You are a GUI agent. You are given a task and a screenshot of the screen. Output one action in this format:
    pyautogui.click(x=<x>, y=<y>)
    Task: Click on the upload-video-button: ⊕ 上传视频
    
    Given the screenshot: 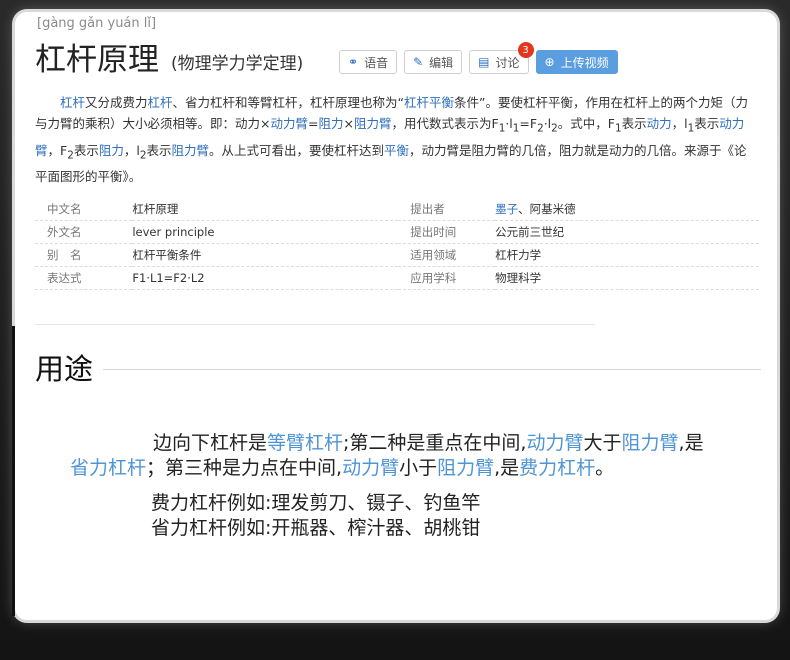 What is the action you would take?
    pyautogui.click(x=576, y=62)
    